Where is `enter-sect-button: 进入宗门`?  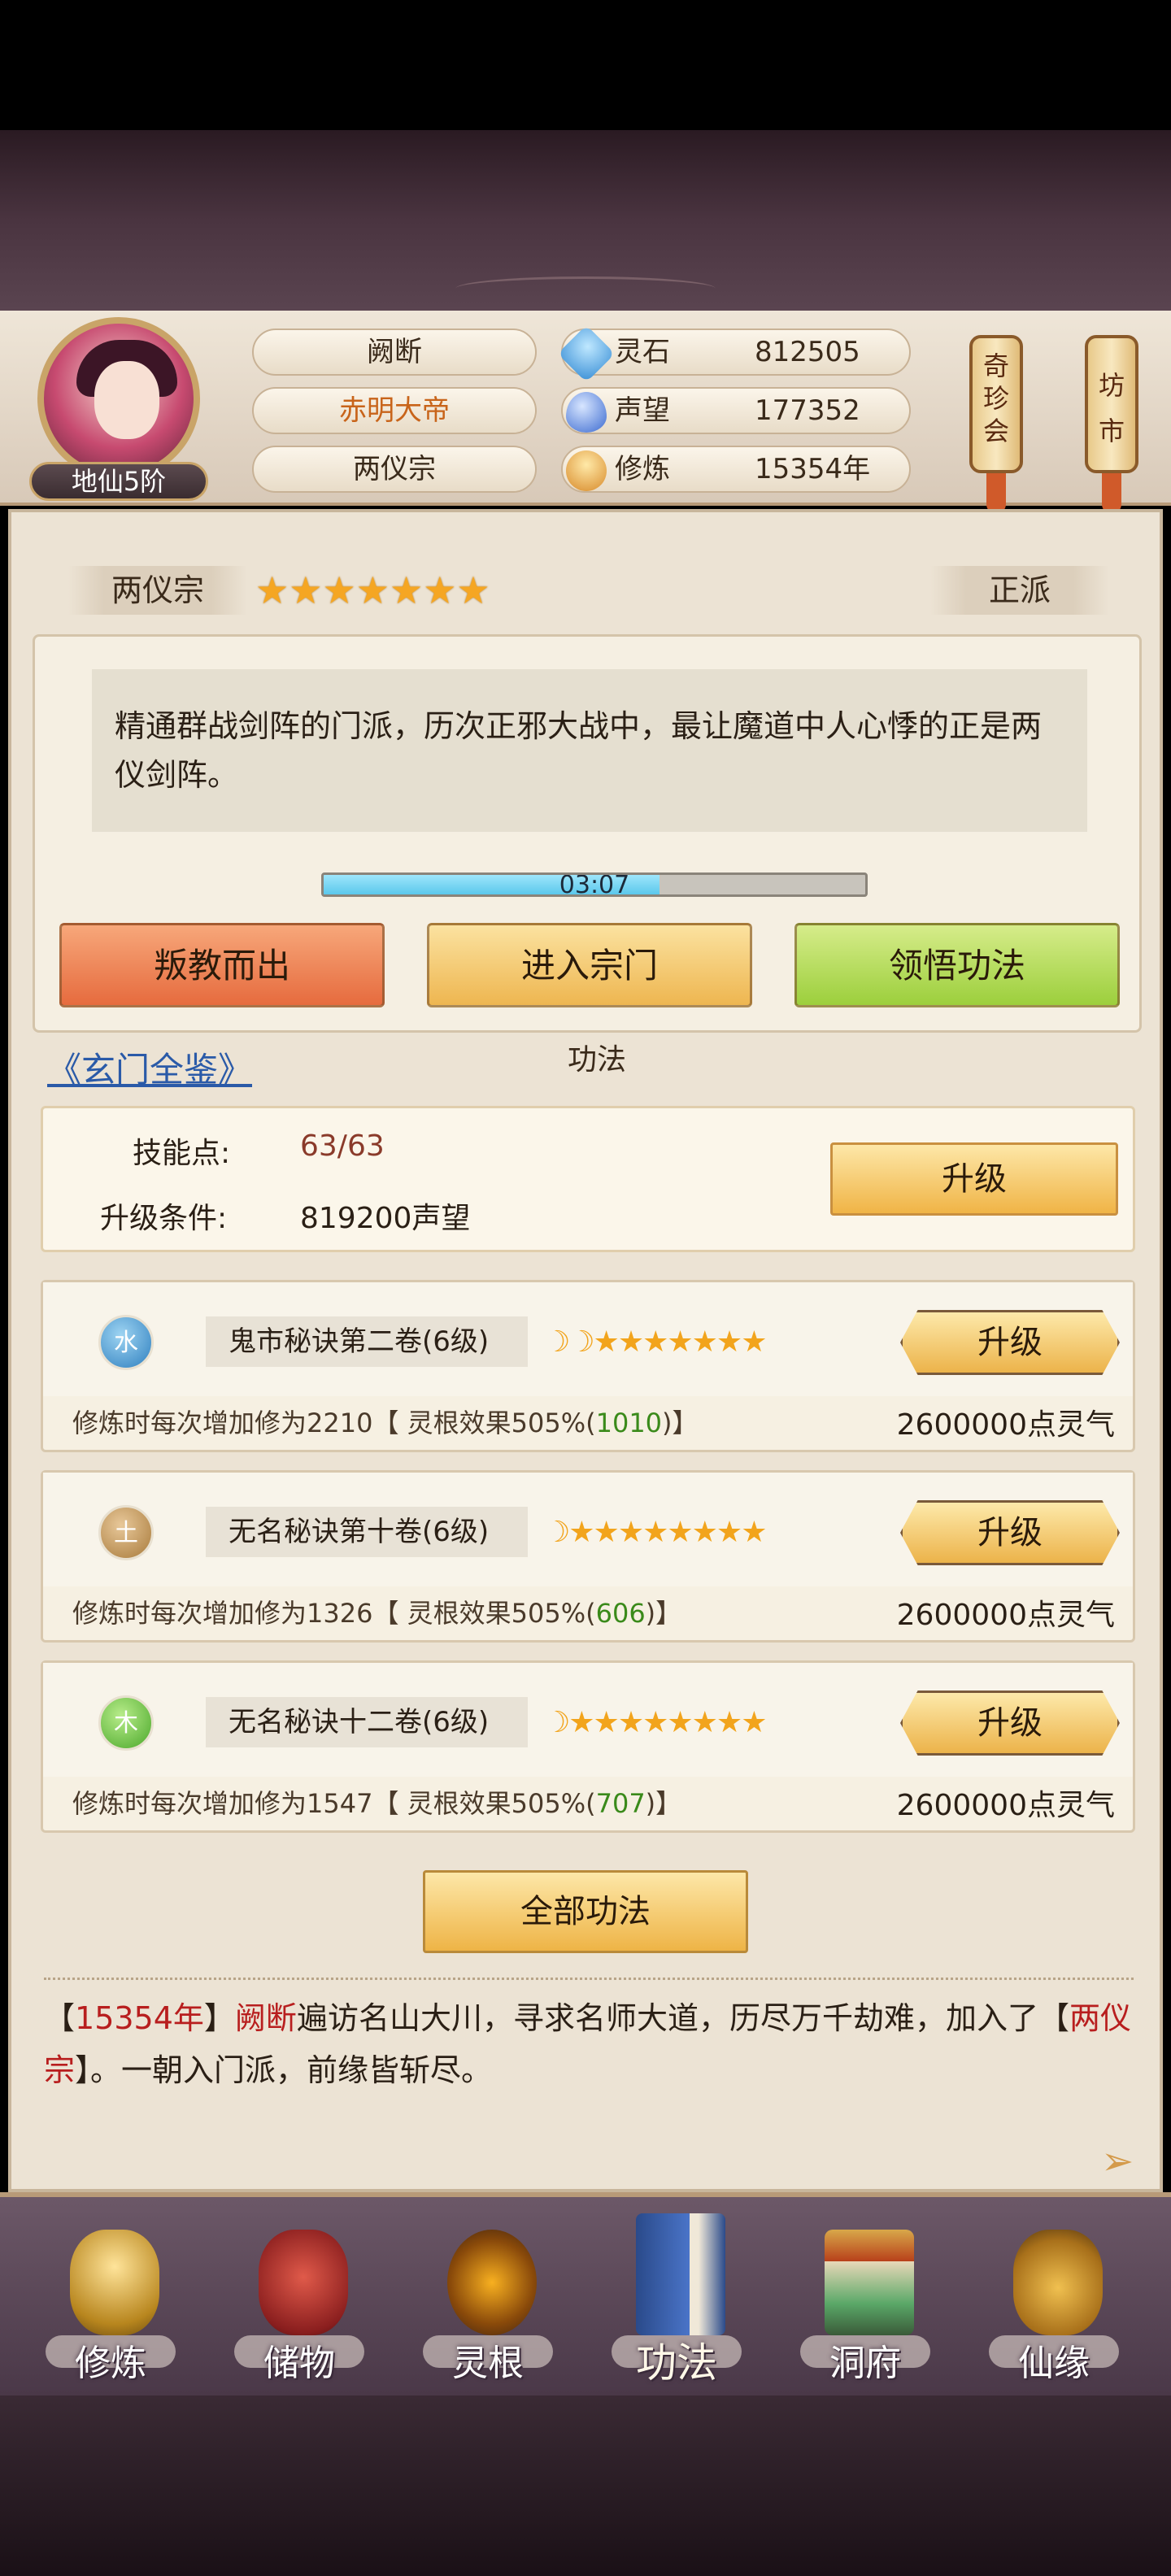 enter-sect-button: 进入宗门 is located at coordinates (590, 965).